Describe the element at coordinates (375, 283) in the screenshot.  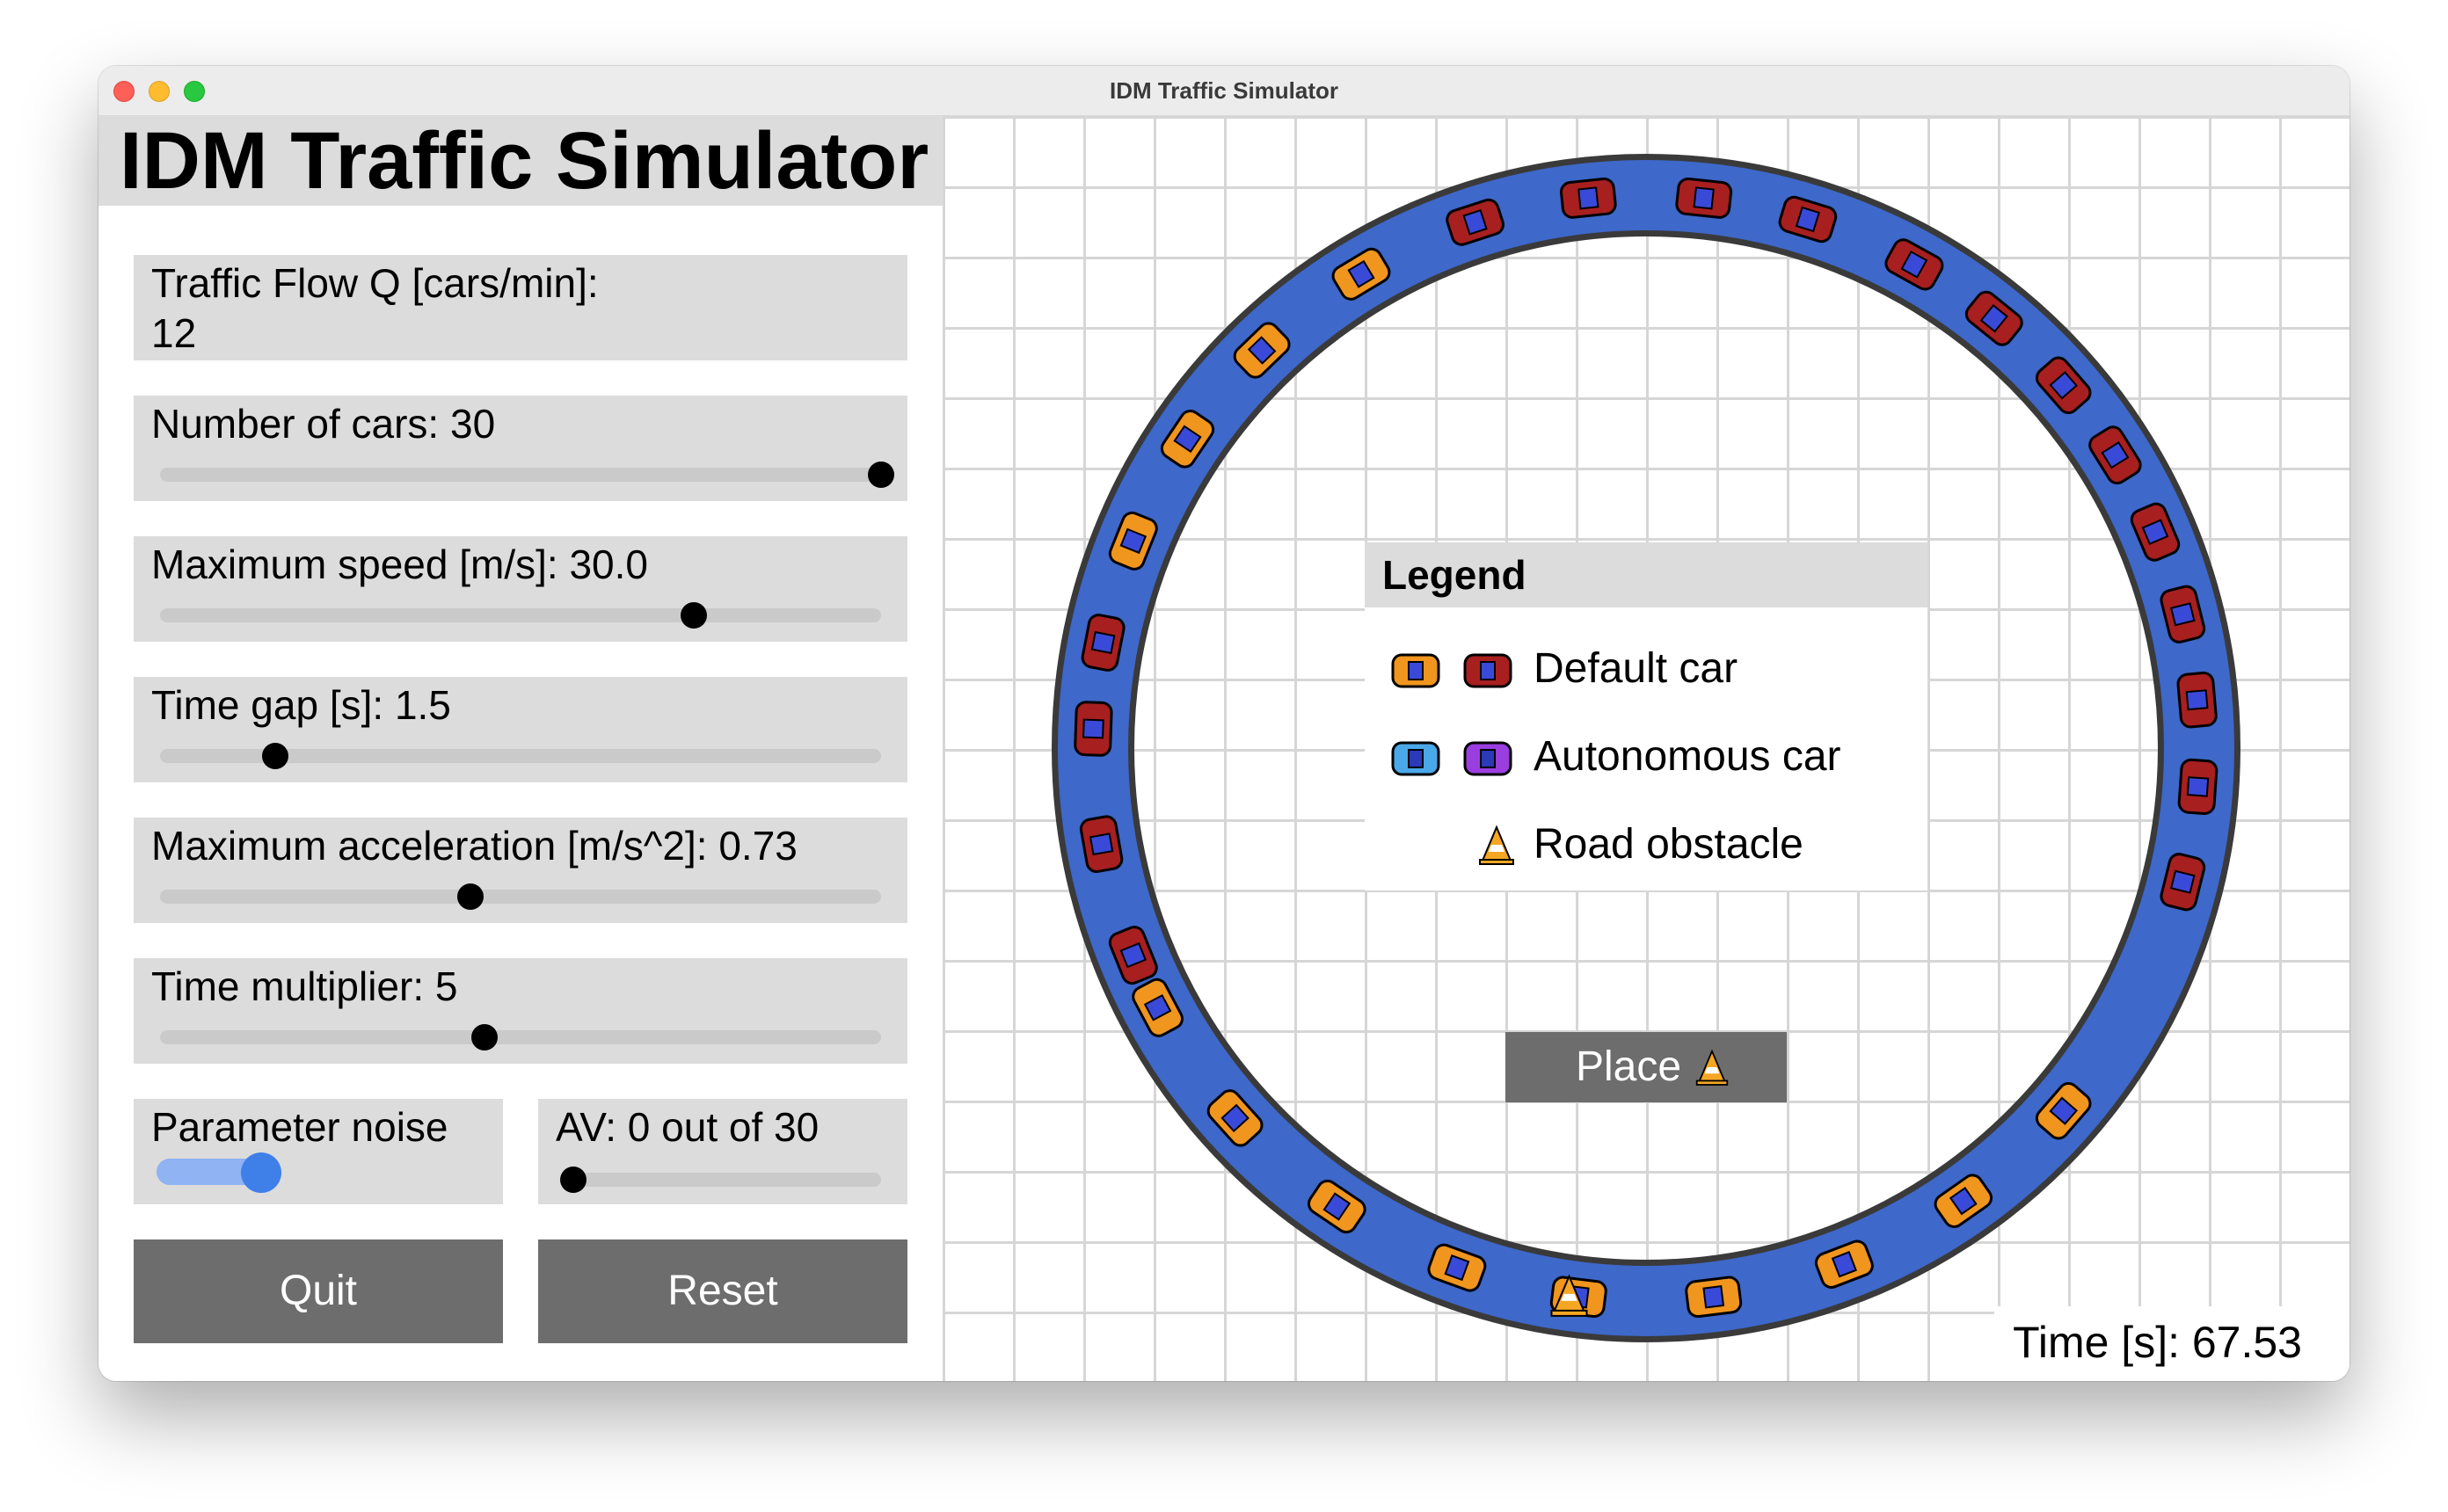
I see `traffic-flow-label: Traffic Flow Q [cars/min]:` at that location.